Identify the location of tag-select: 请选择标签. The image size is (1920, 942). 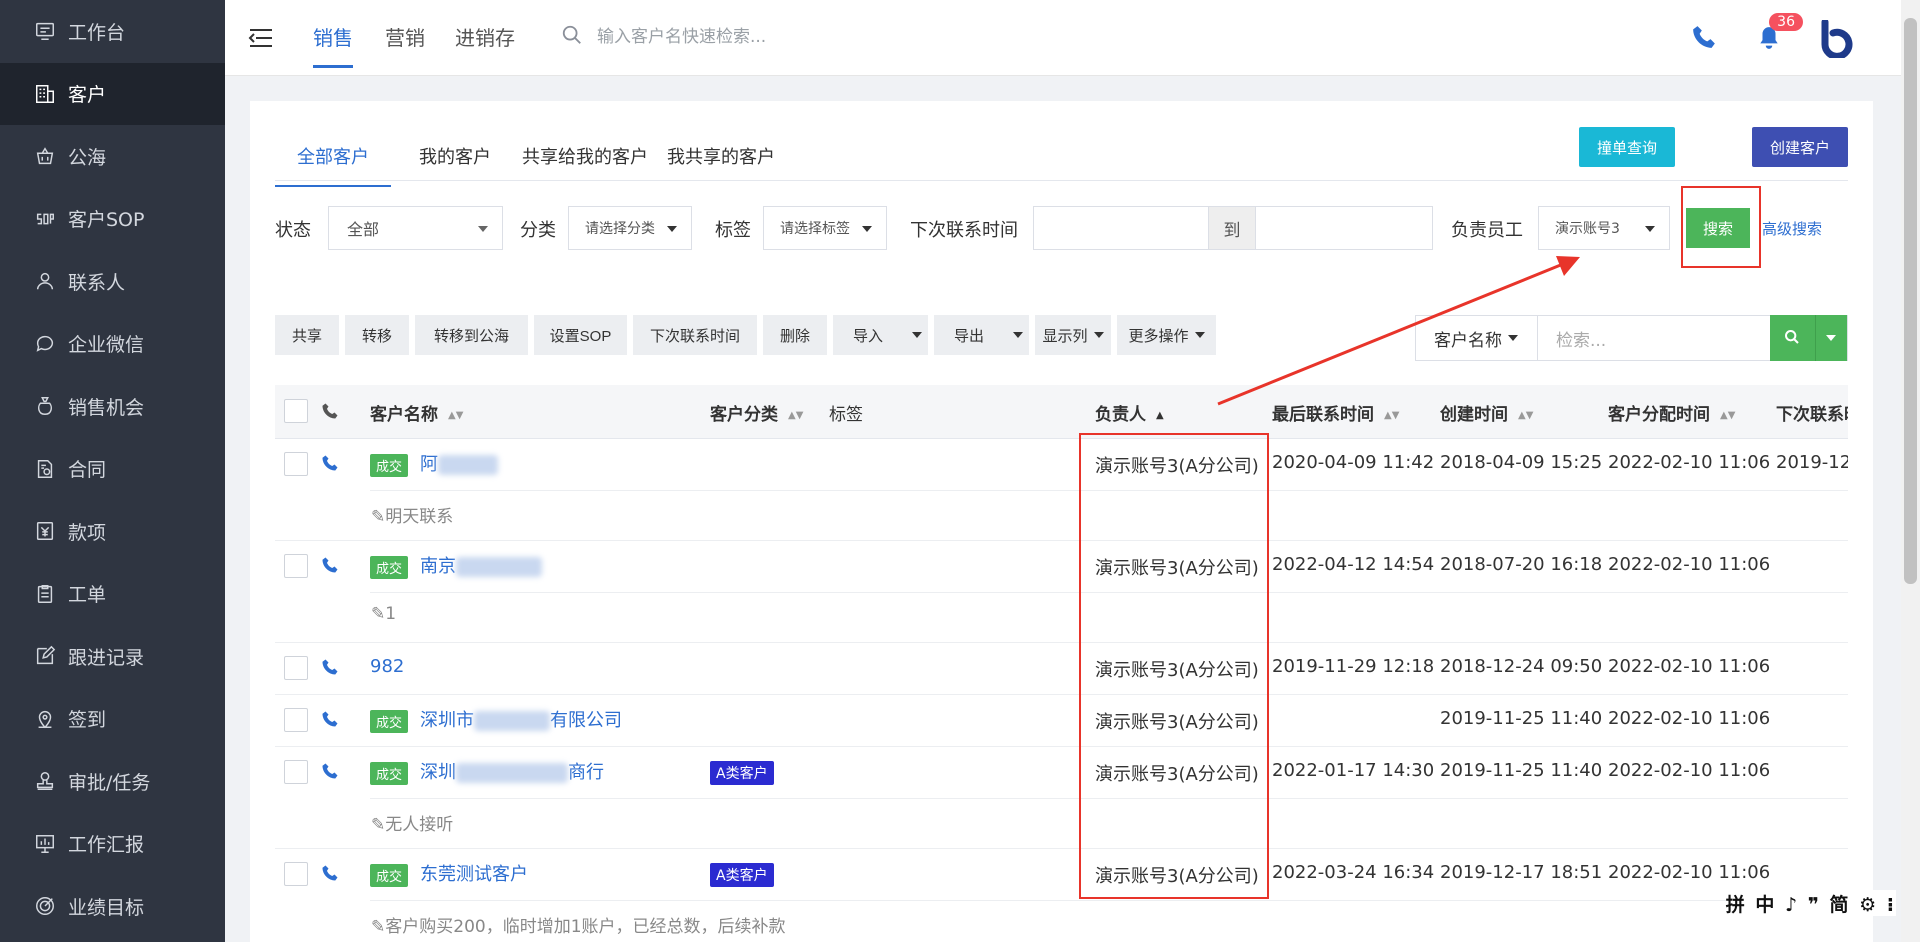
(825, 228).